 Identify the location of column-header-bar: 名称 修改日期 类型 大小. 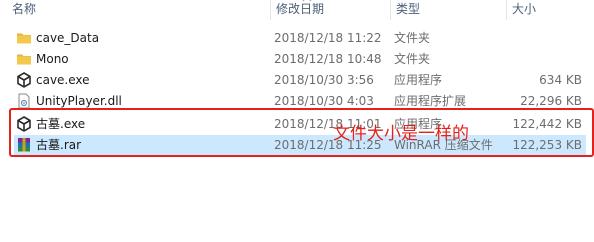
(297, 10).